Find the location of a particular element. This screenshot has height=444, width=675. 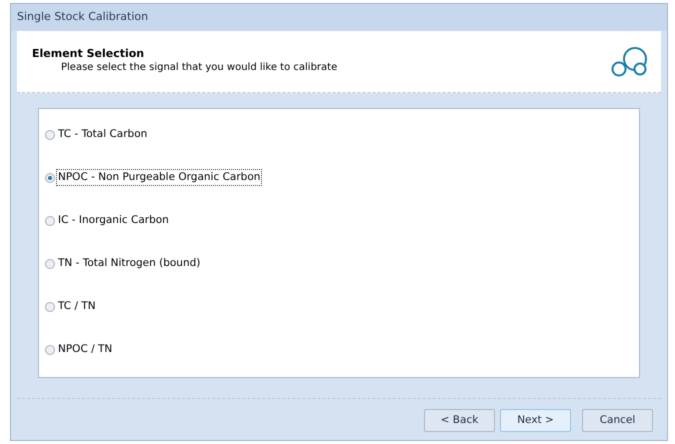

option-label: IC - Inorganic Carbon is located at coordinates (113, 220).